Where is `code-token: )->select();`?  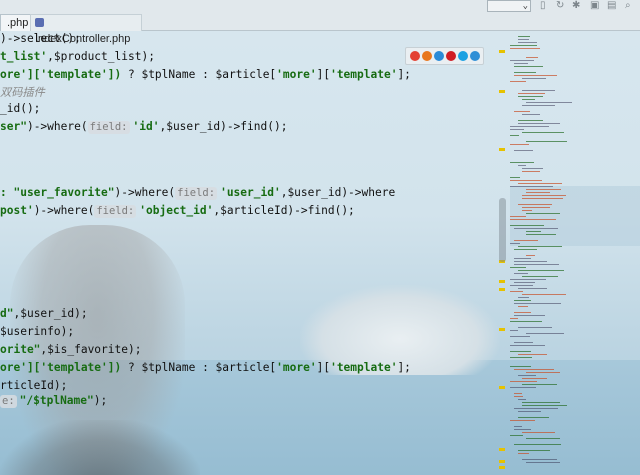
code-token: )->select(); is located at coordinates (40, 38).